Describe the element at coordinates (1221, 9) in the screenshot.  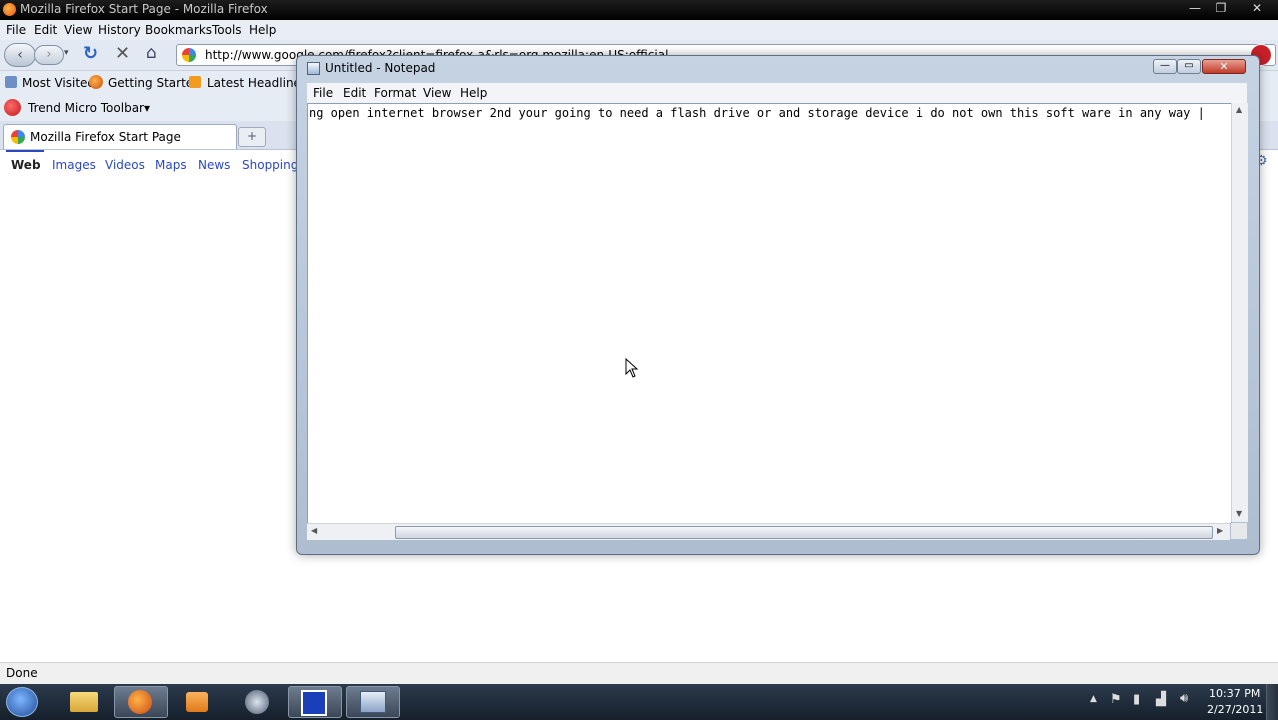
I see `restore-button: ❐` at that location.